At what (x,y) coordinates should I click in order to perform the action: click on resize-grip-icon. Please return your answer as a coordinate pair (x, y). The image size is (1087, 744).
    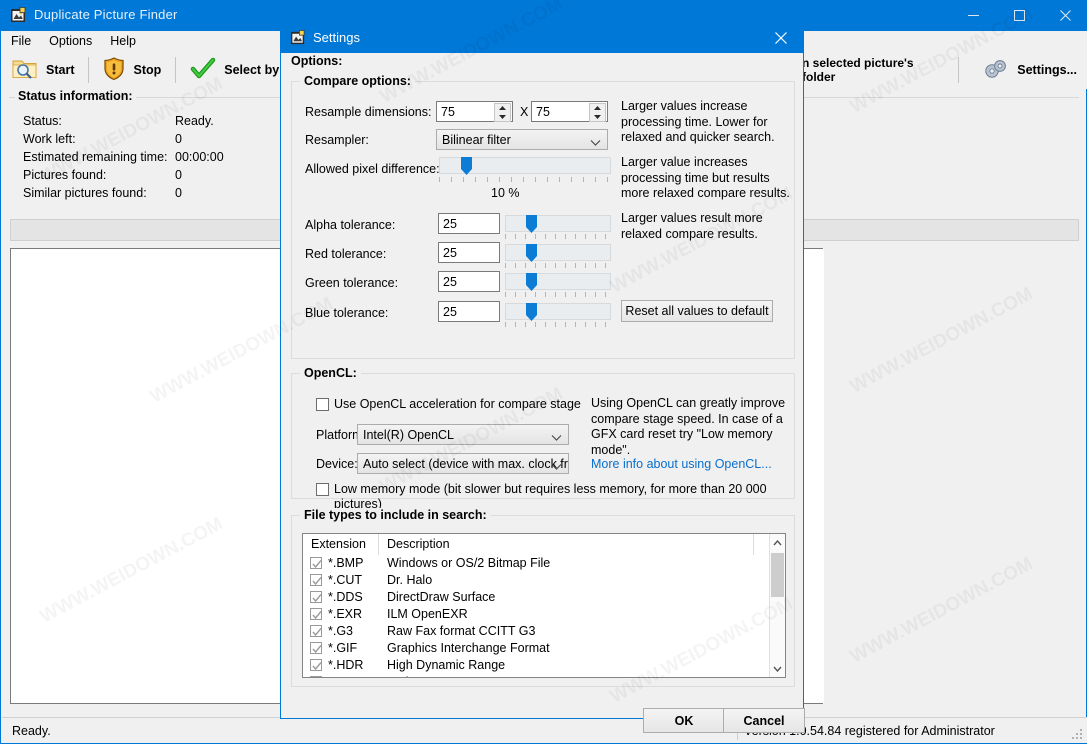
    Looking at the image, I should click on (1077, 734).